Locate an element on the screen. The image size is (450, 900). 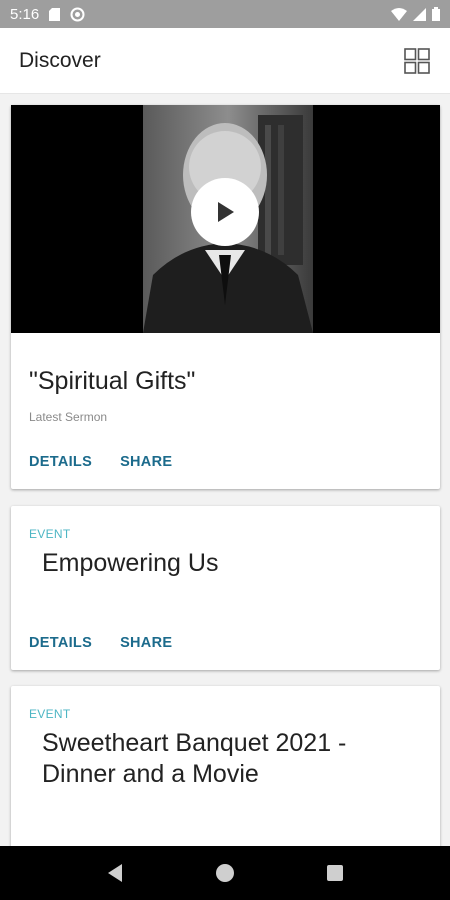
recents-icon is located at coordinates (335, 873).